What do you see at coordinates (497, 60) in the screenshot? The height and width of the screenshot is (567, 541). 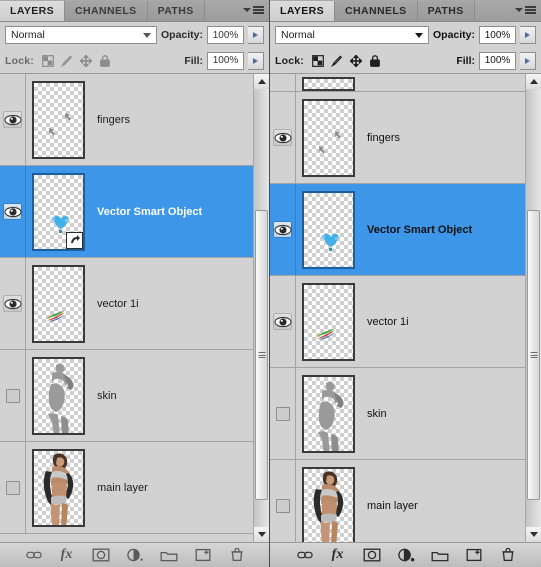 I see `fill-input: 100%` at bounding box center [497, 60].